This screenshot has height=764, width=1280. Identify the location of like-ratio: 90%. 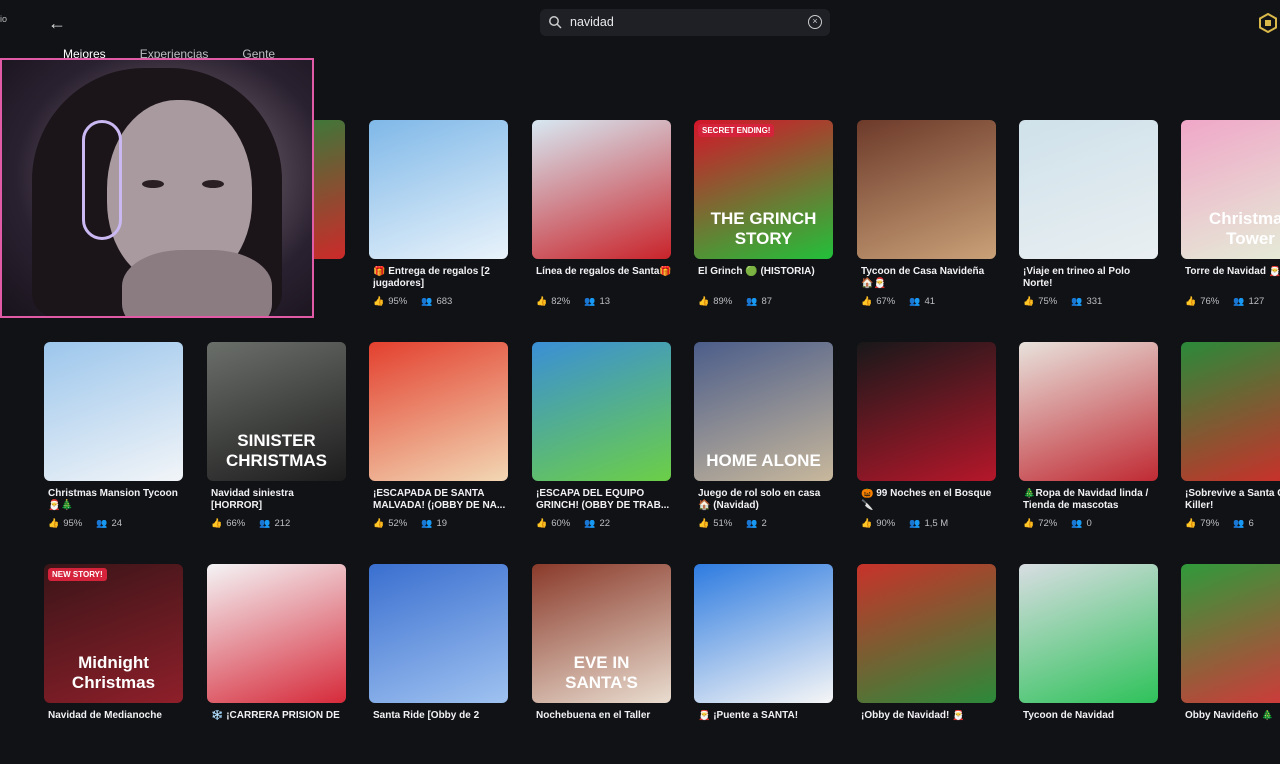
(886, 523).